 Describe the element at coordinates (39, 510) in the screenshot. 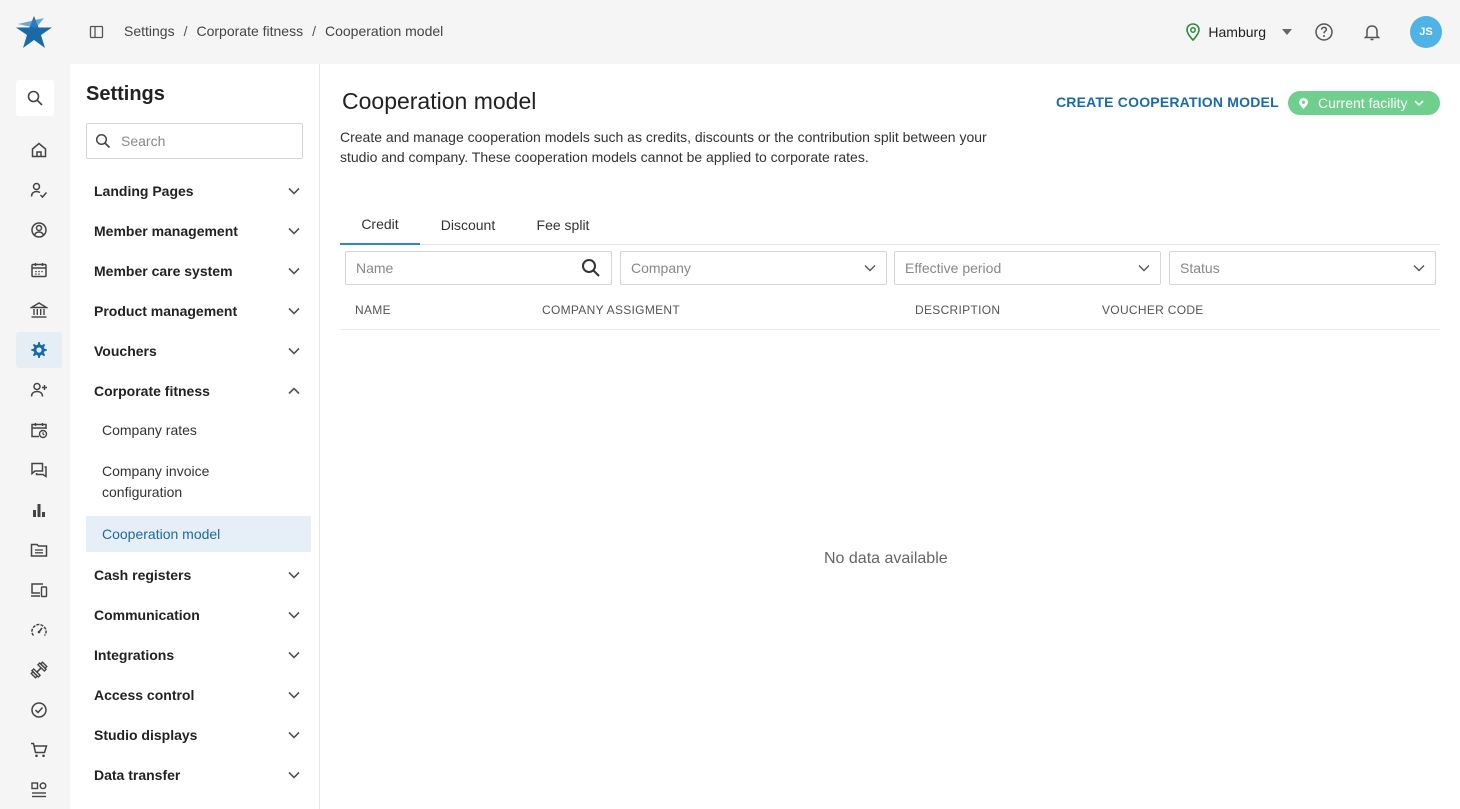

I see `bar-chart-icon` at that location.